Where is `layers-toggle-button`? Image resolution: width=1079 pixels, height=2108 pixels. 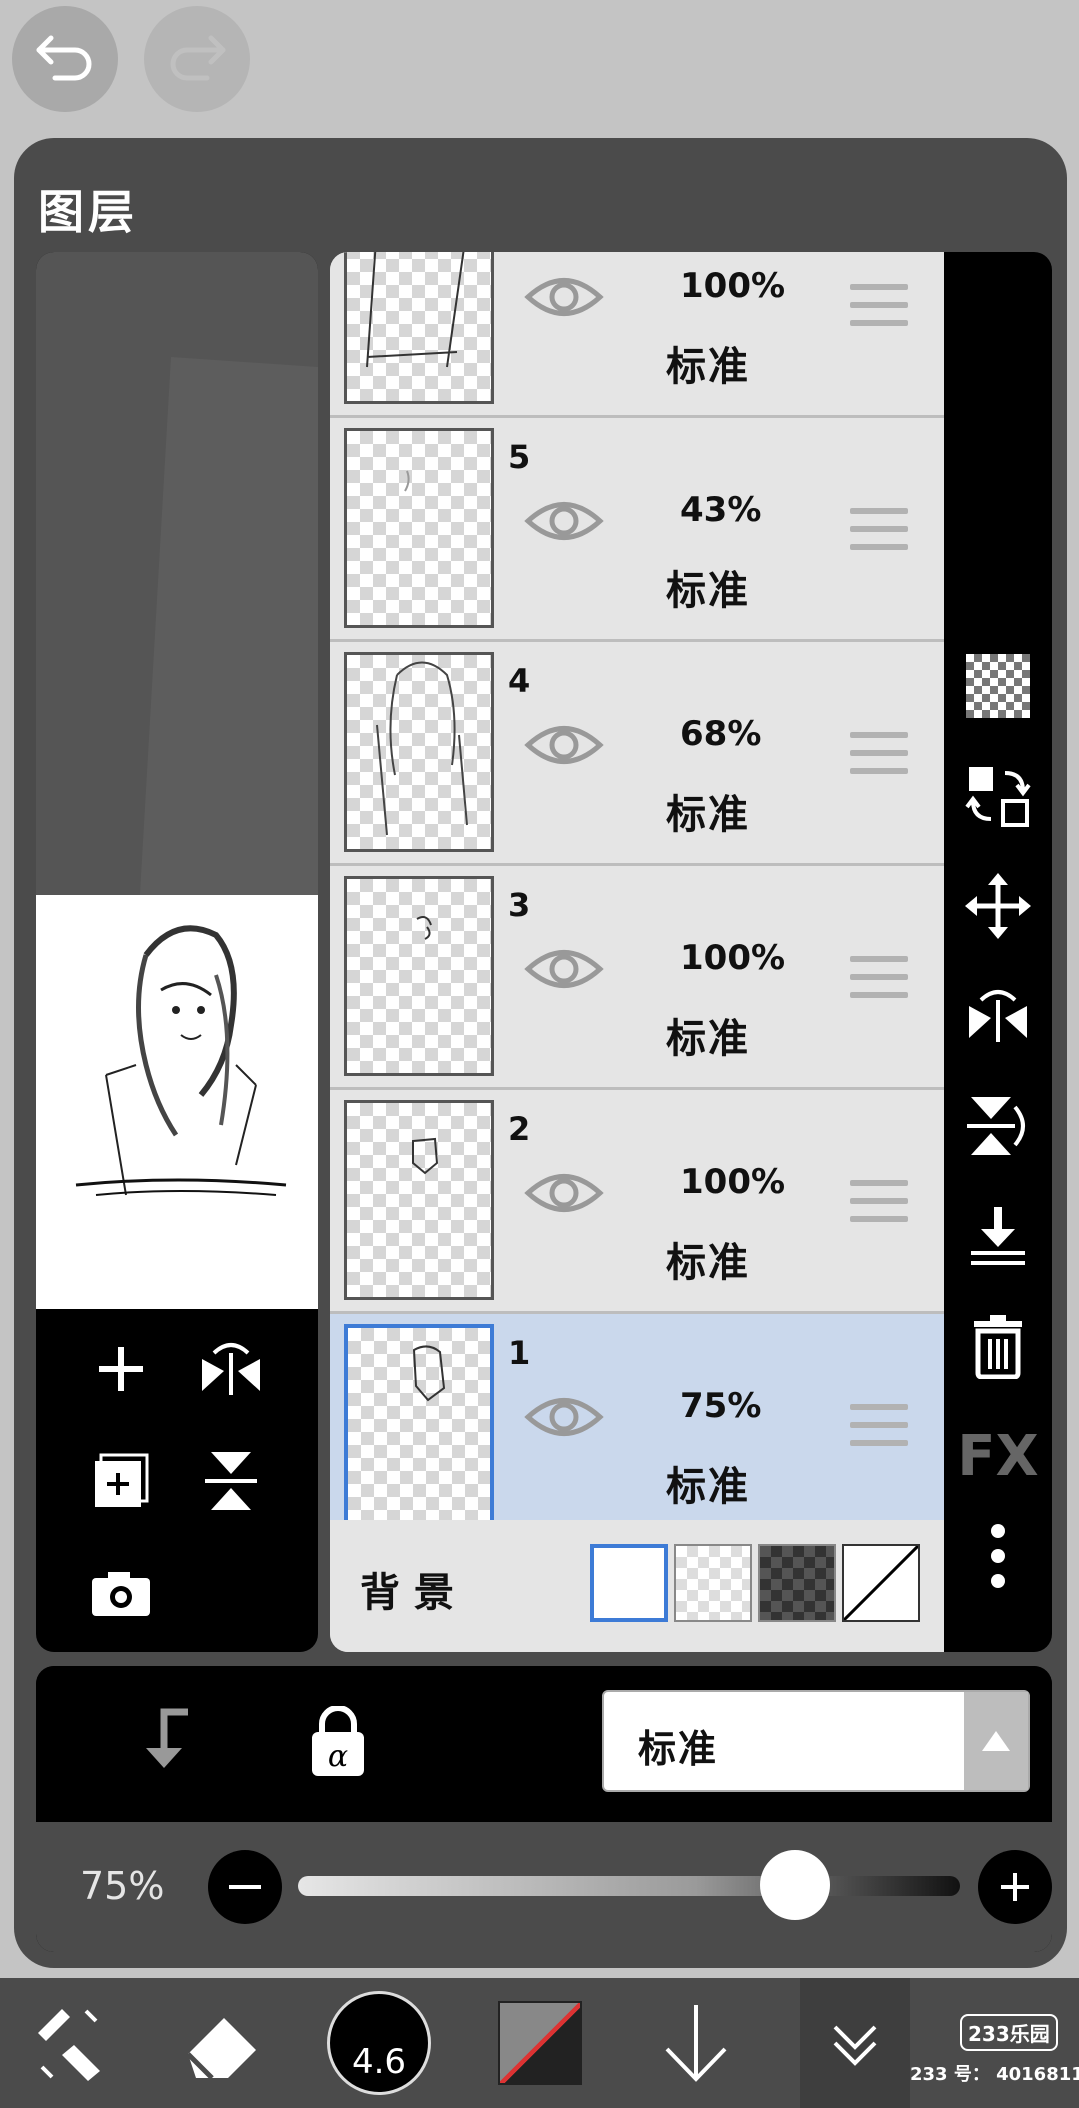 layers-toggle-button is located at coordinates (855, 2043).